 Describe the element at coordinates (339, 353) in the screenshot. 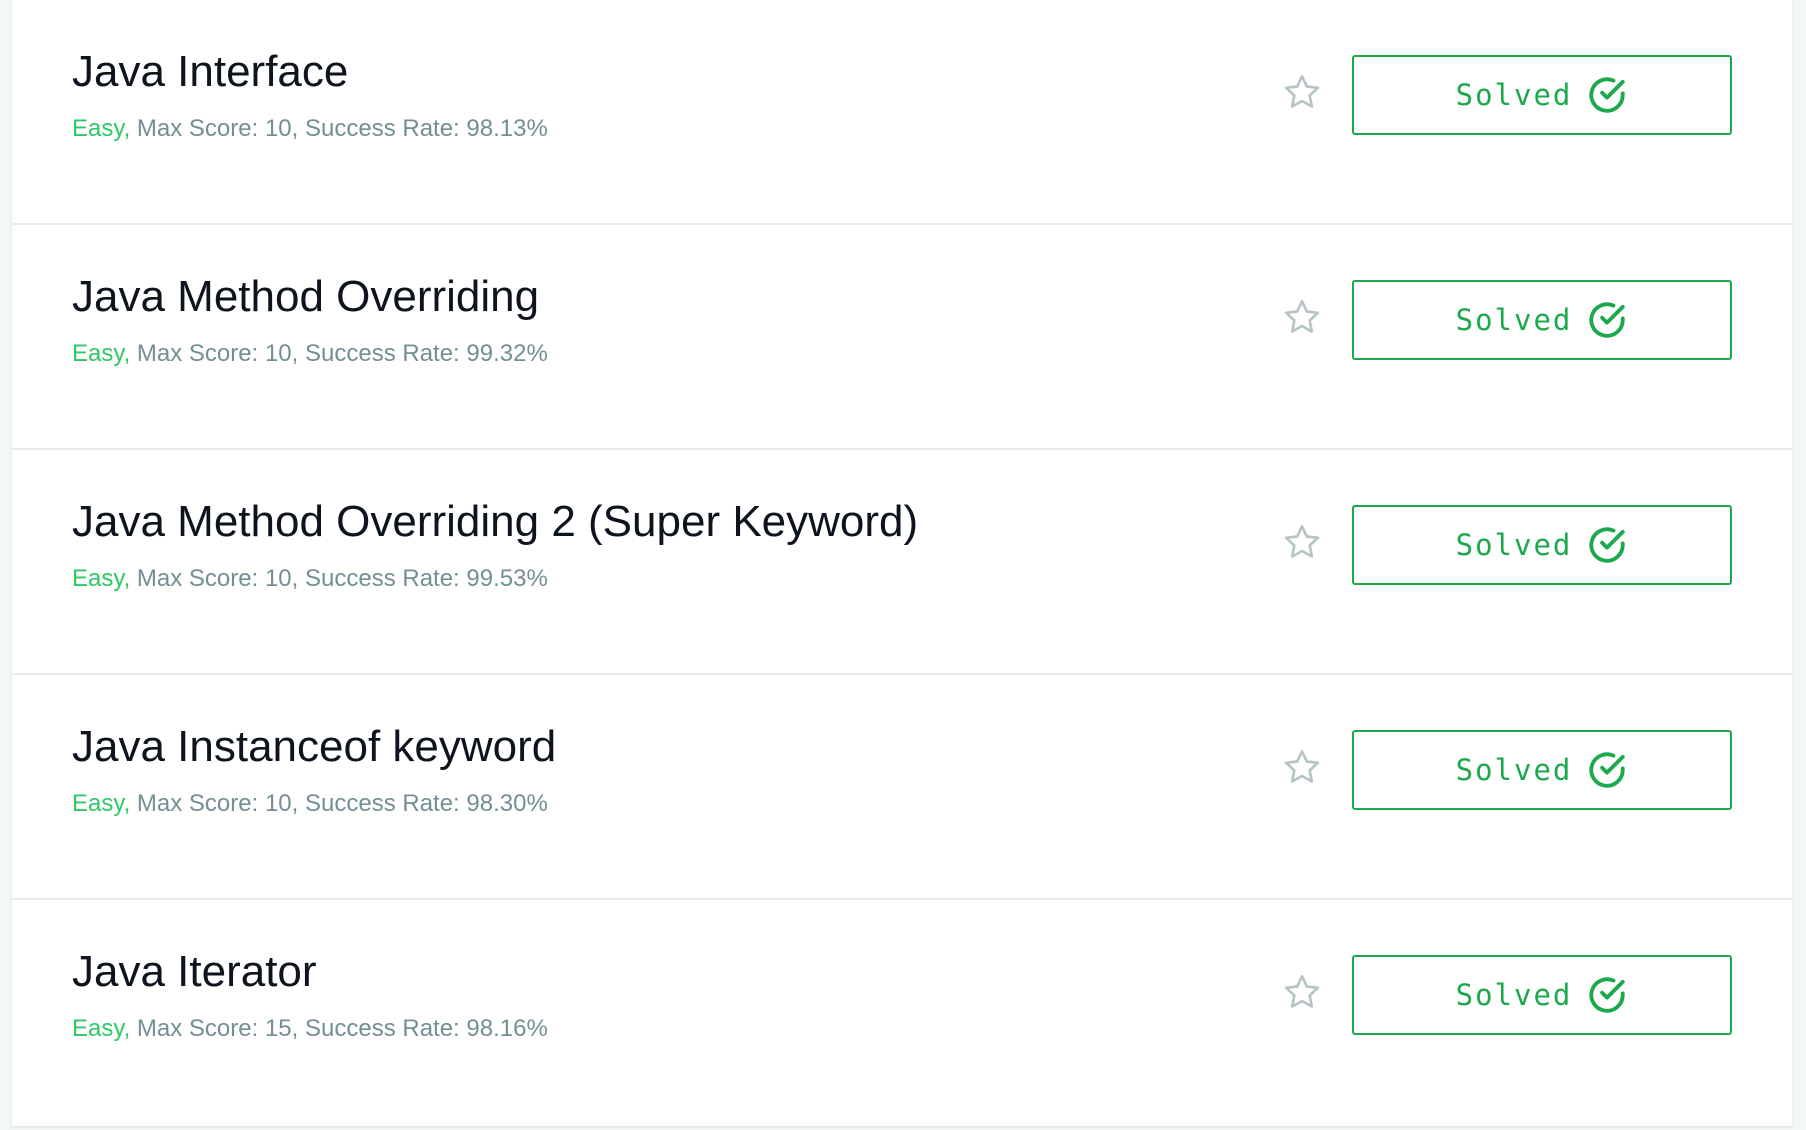

I see `challenge-details: Max Score: 10, Success Rate: 99.32%` at that location.